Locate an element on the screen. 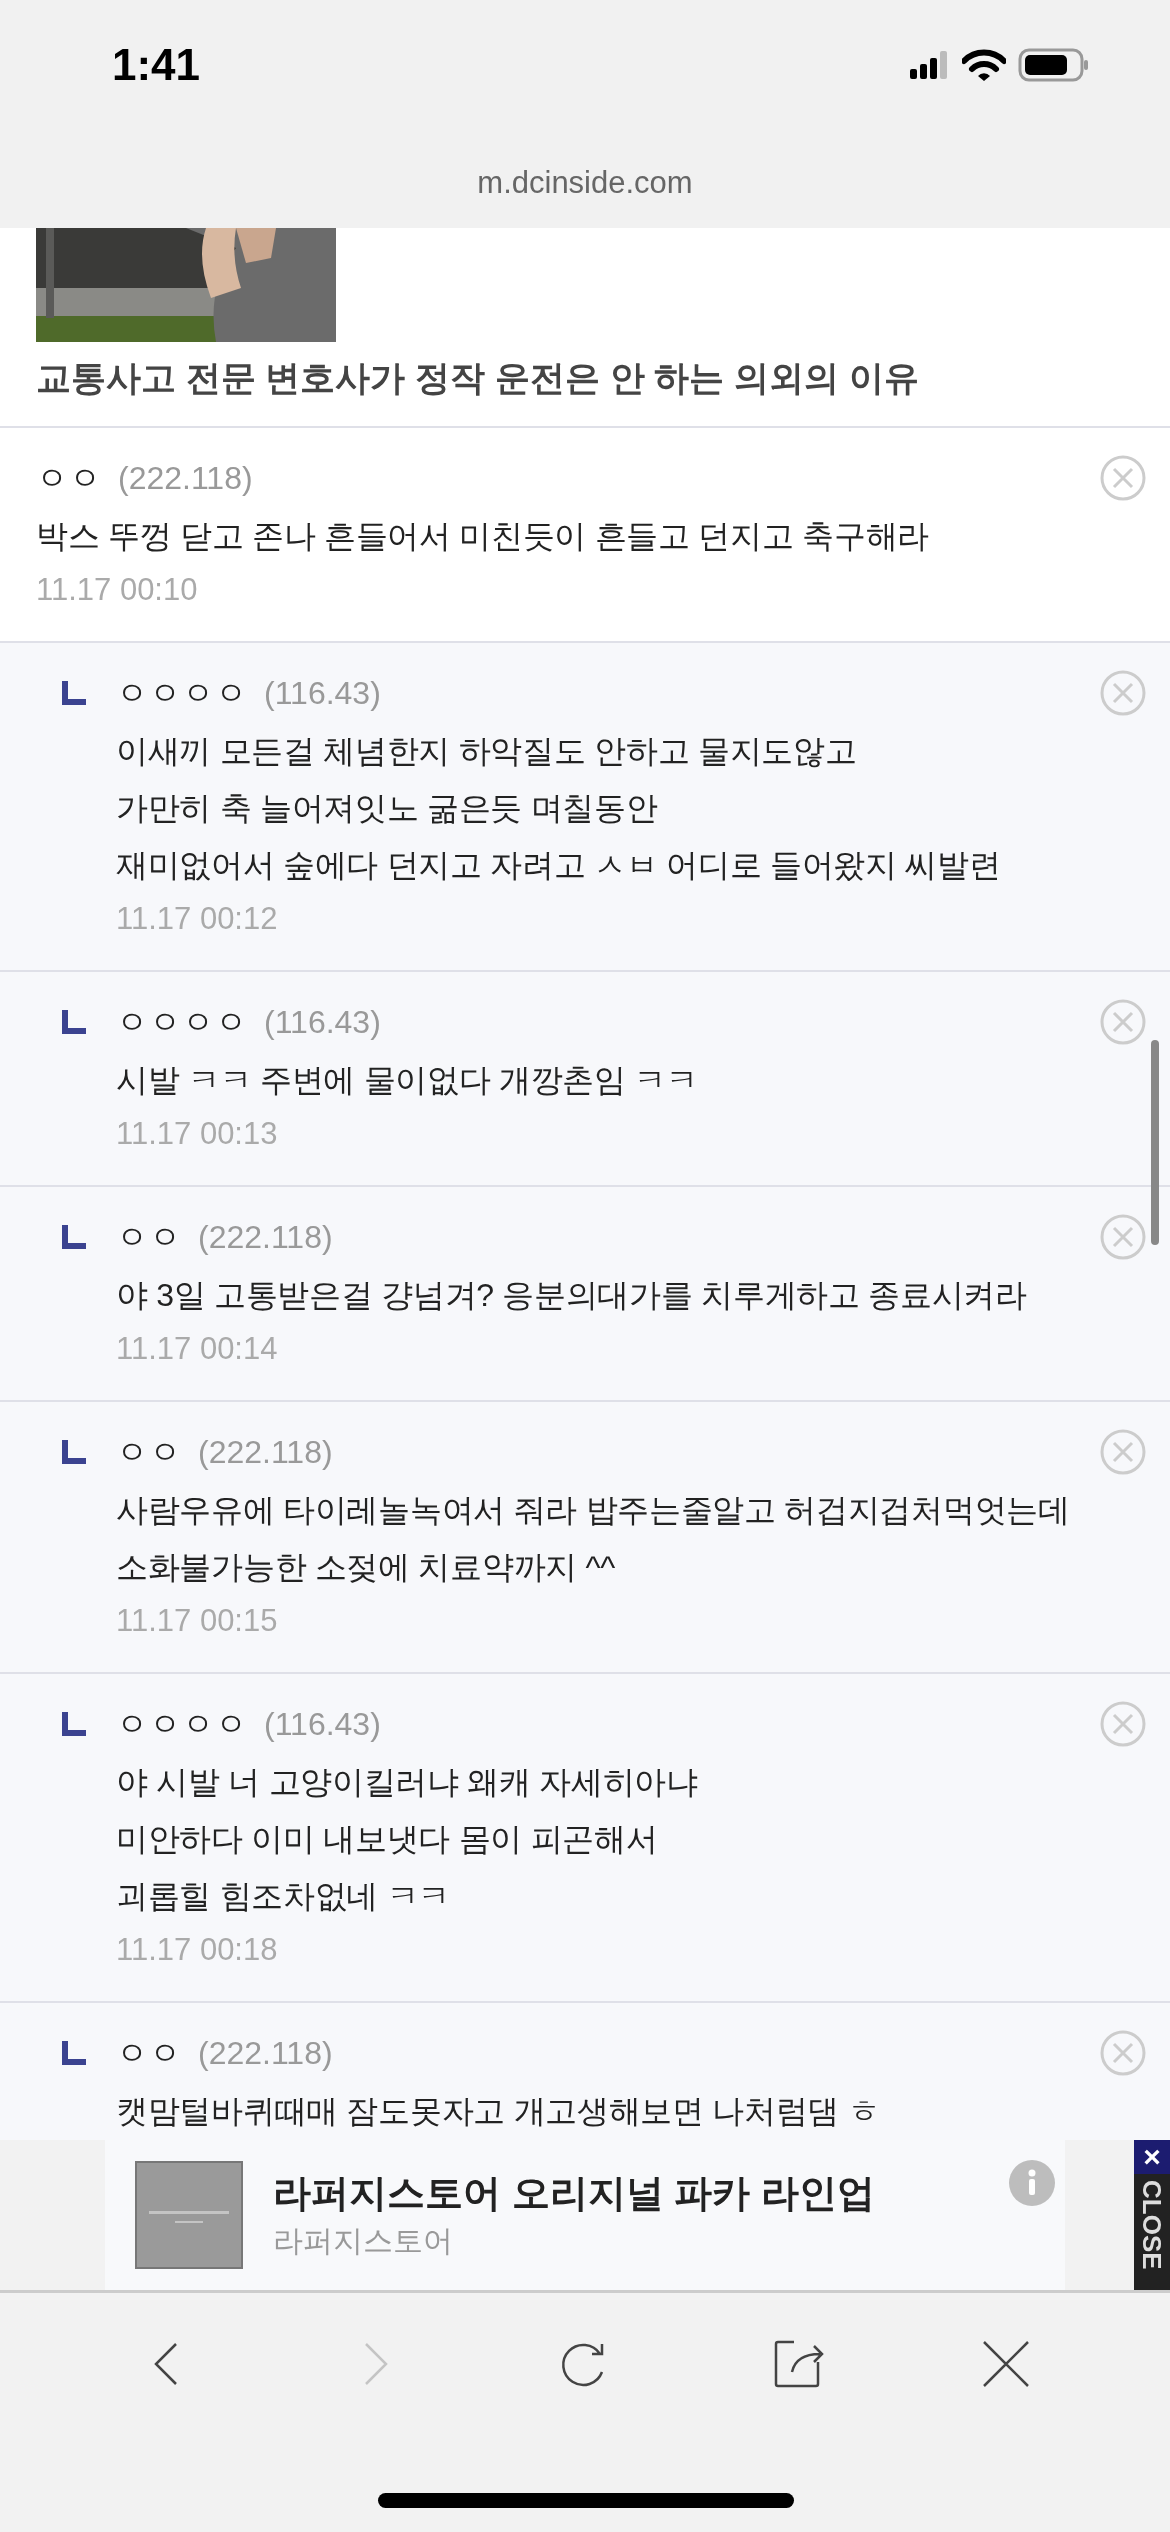 The image size is (1170, 2532). status-time: 1:41 is located at coordinates (156, 65).